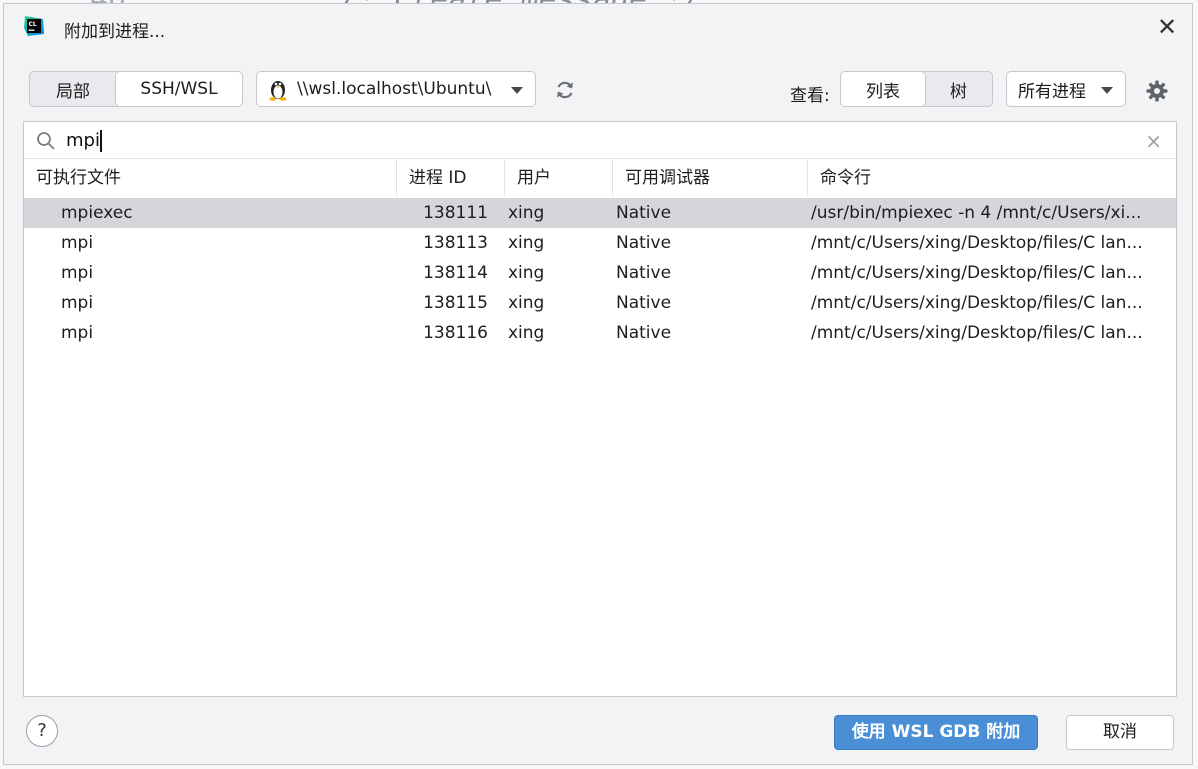 The width and height of the screenshot is (1198, 769). What do you see at coordinates (1052, 91) in the screenshot?
I see `process-filter-value: 所有进程` at bounding box center [1052, 91].